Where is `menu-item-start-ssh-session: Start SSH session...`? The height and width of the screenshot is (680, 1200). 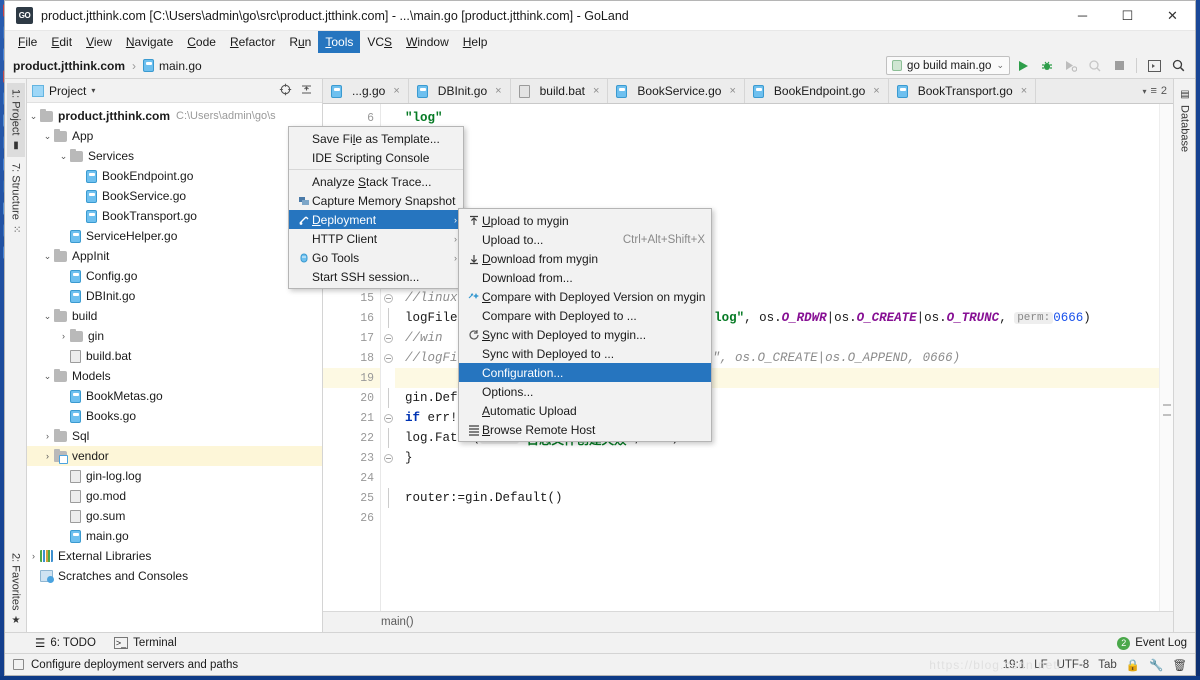 menu-item-start-ssh-session: Start SSH session... is located at coordinates (376, 276).